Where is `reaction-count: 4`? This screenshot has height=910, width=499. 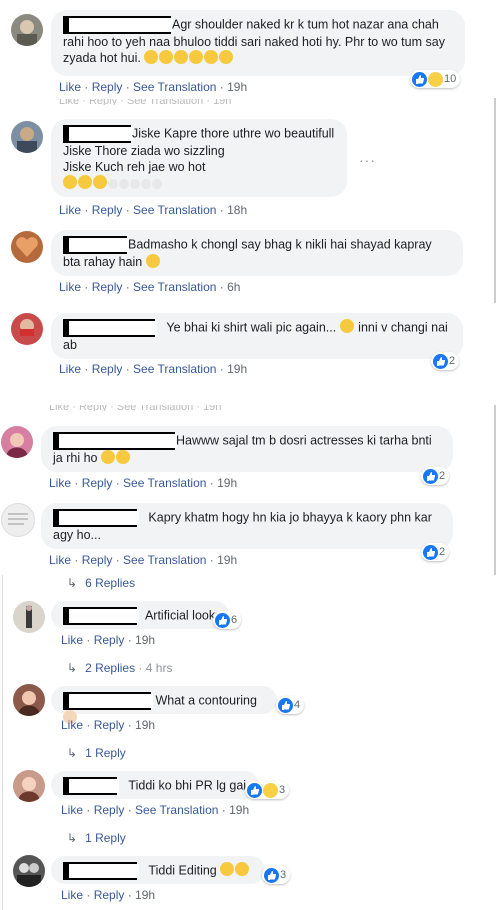
reaction-count: 4 is located at coordinates (290, 705).